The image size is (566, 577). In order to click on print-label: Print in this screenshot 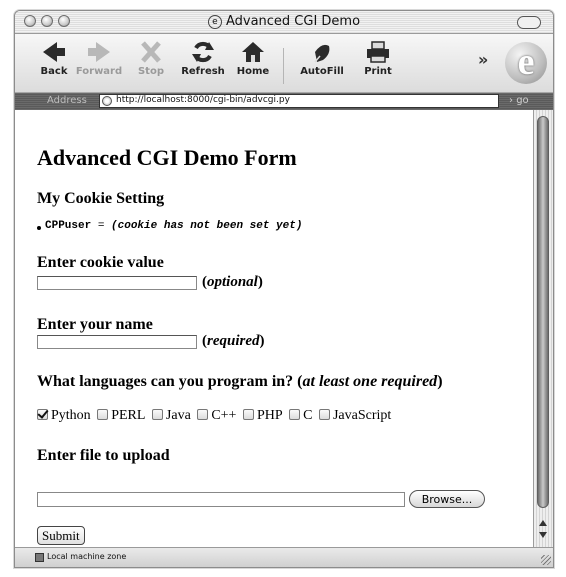, I will do `click(378, 71)`.